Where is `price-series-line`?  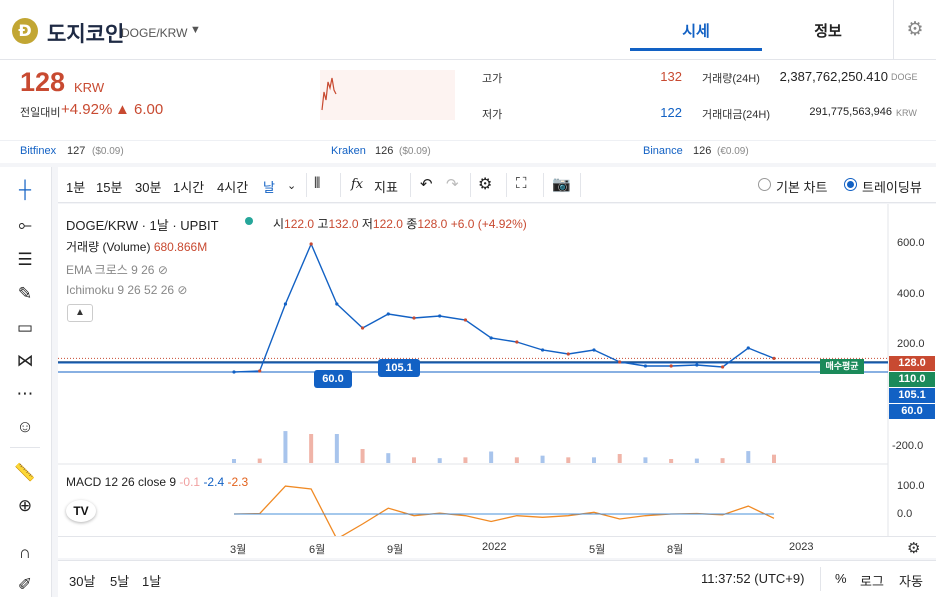
price-series-line is located at coordinates (504, 307).